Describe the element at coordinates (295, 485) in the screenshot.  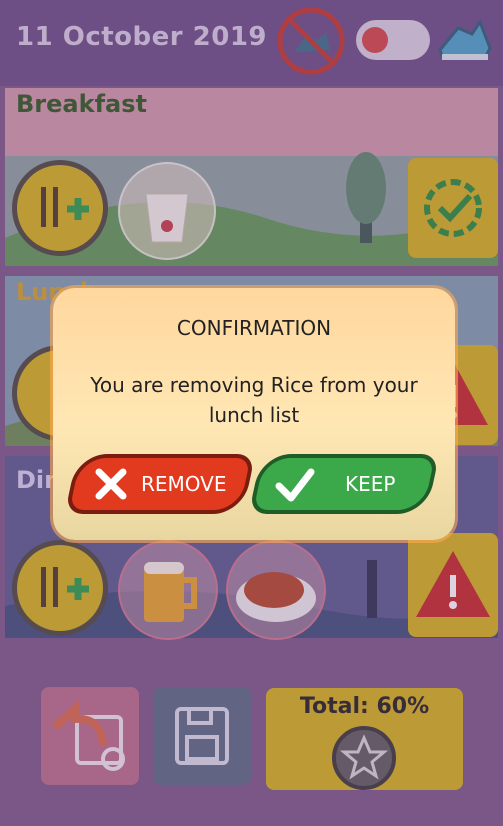
I see `checkmark-icon` at that location.